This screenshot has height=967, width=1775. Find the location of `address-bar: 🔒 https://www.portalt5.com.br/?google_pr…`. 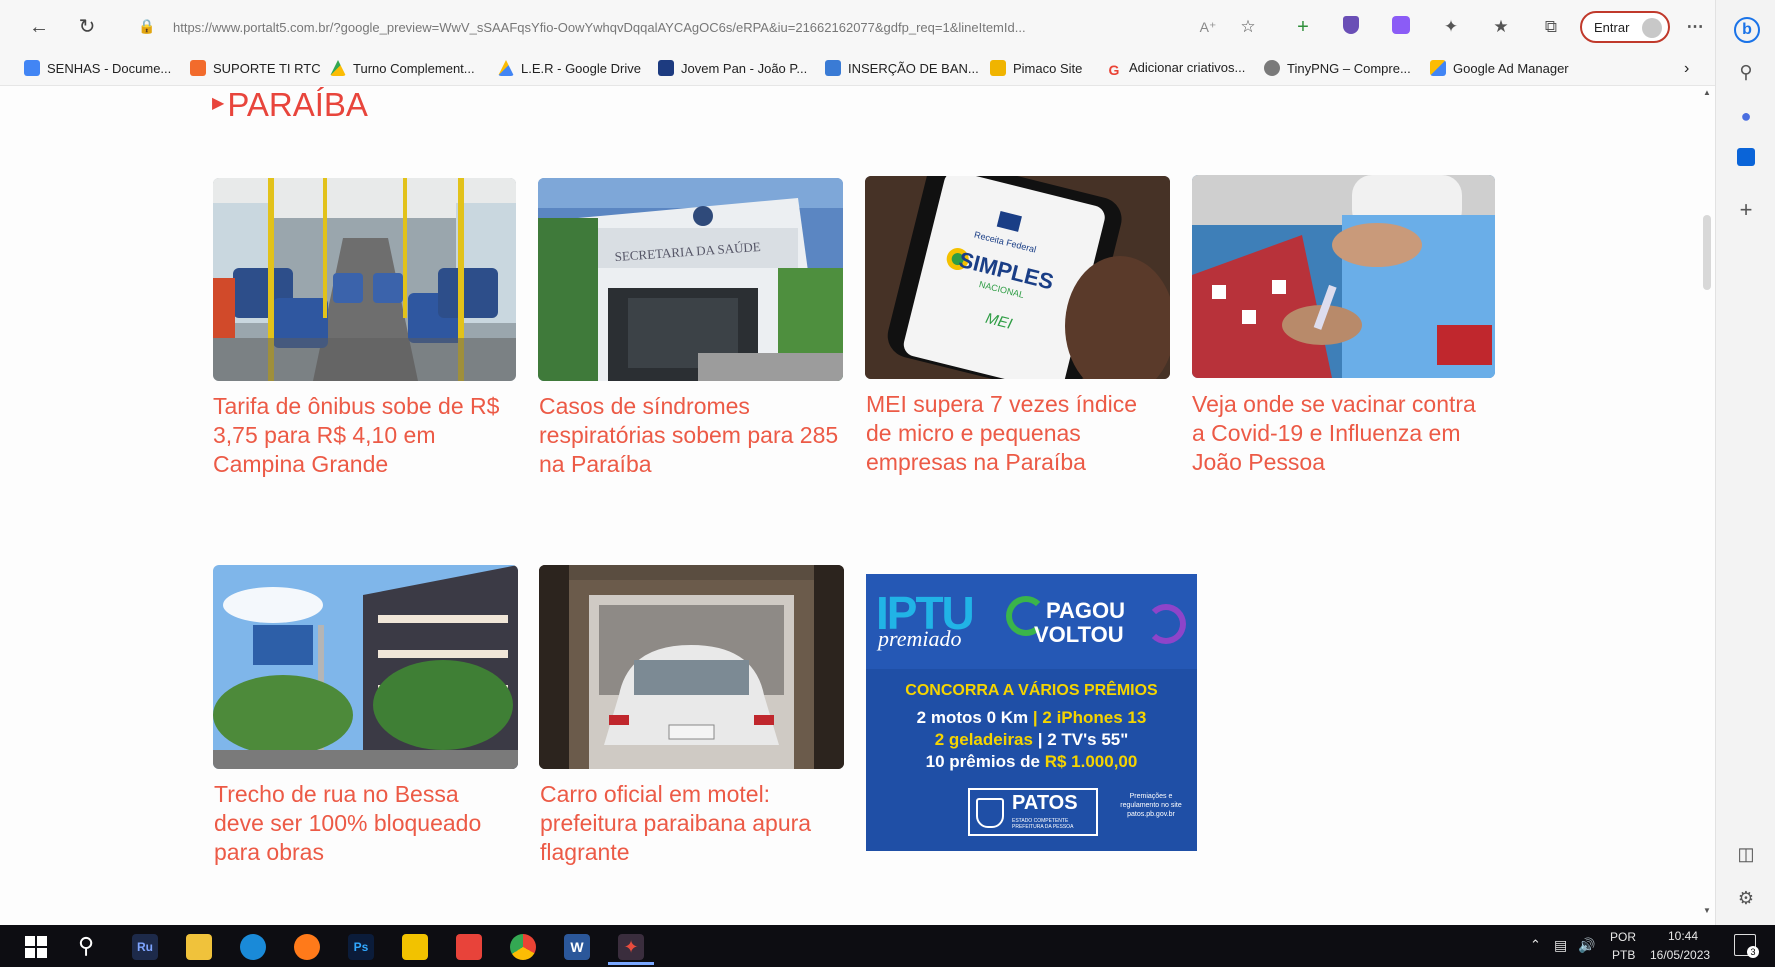

address-bar: 🔒 https://www.portalt5.com.br/?google_pr… is located at coordinates (658, 27).